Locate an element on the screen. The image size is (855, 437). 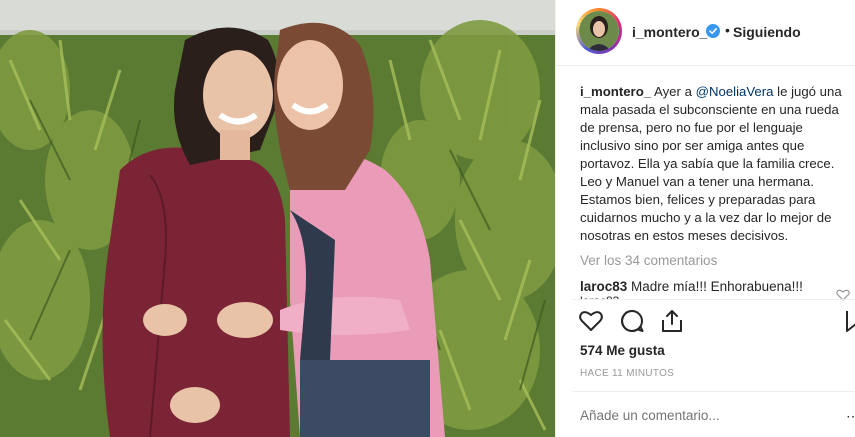
comment-divider is located at coordinates (713, 391).